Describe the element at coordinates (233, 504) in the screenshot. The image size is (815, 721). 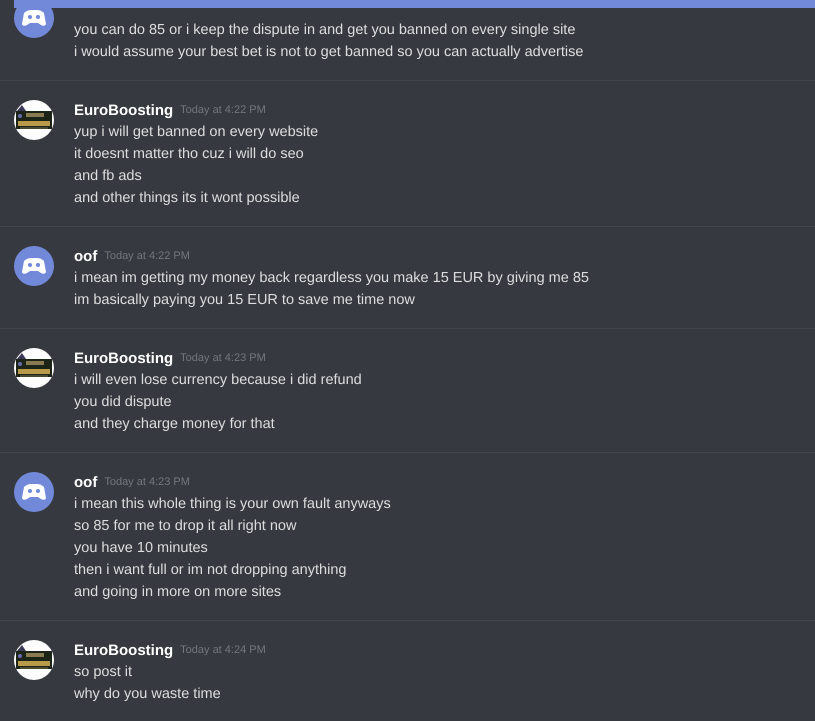
I see `message-text: i mean this whole thing is your own fault anyways` at that location.